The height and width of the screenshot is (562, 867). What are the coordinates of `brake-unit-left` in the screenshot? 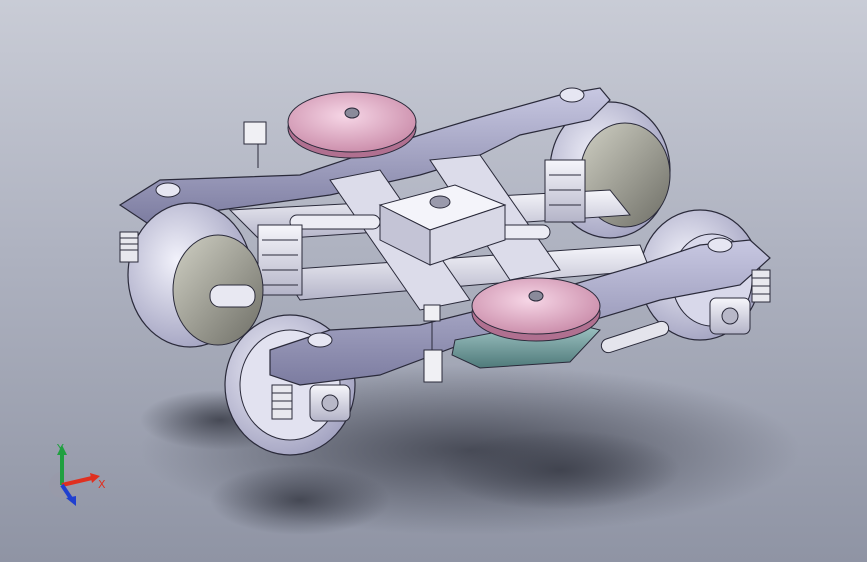 It's located at (280, 260).